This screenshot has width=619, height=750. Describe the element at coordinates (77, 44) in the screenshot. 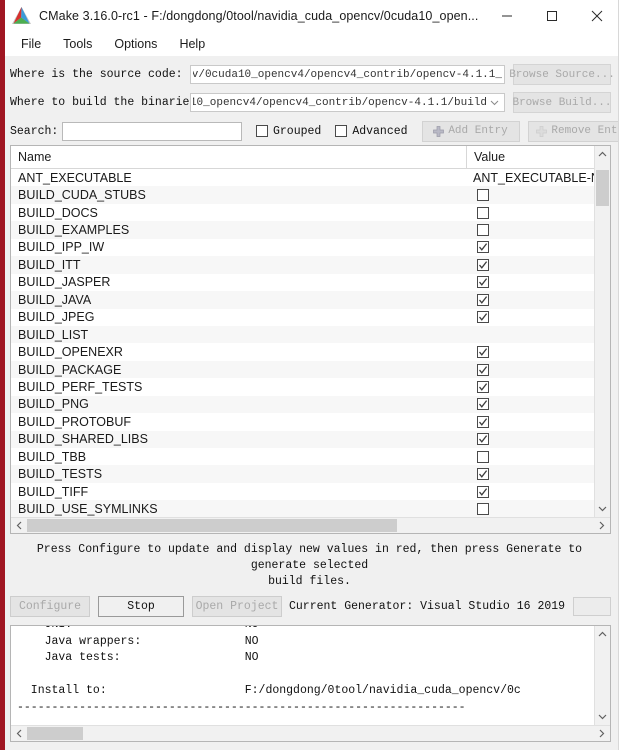

I see `menu-item-tools: Tools` at that location.